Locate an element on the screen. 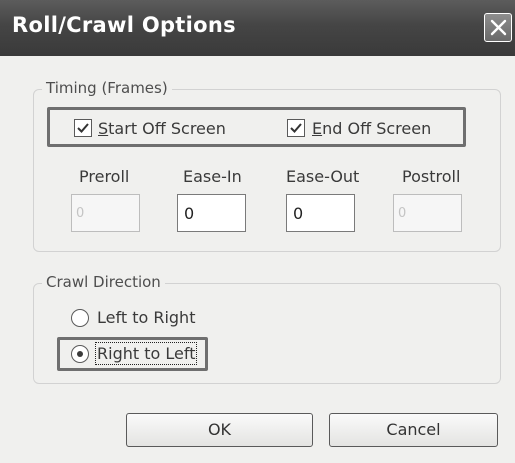 The width and height of the screenshot is (515, 463). end-off-screen-label: End Off Screen is located at coordinates (371, 128).